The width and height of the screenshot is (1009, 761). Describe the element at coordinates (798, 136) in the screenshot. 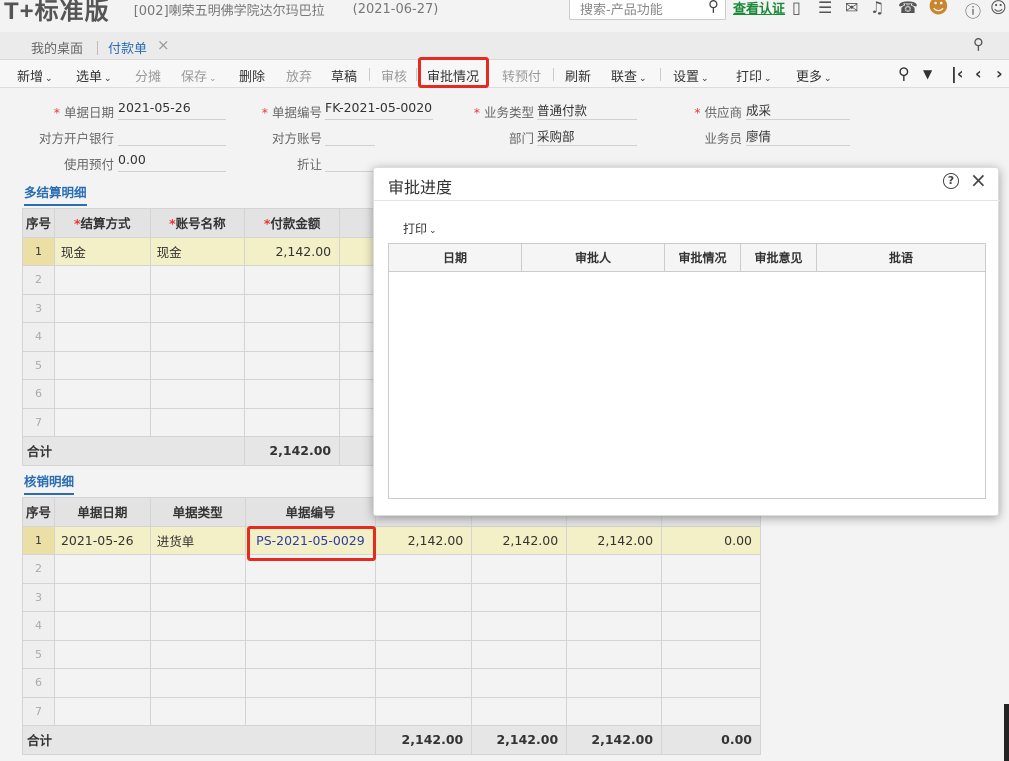

I see `salesman-field: 廖倩` at that location.